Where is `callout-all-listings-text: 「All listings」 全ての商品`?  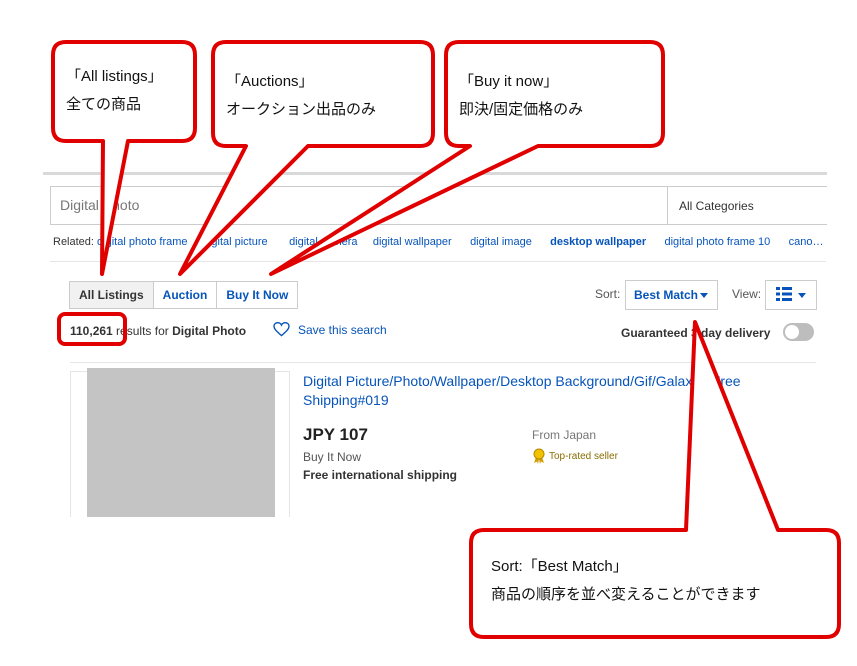
callout-all-listings-text: 「All listings」 全ての商品 is located at coordinates (114, 91).